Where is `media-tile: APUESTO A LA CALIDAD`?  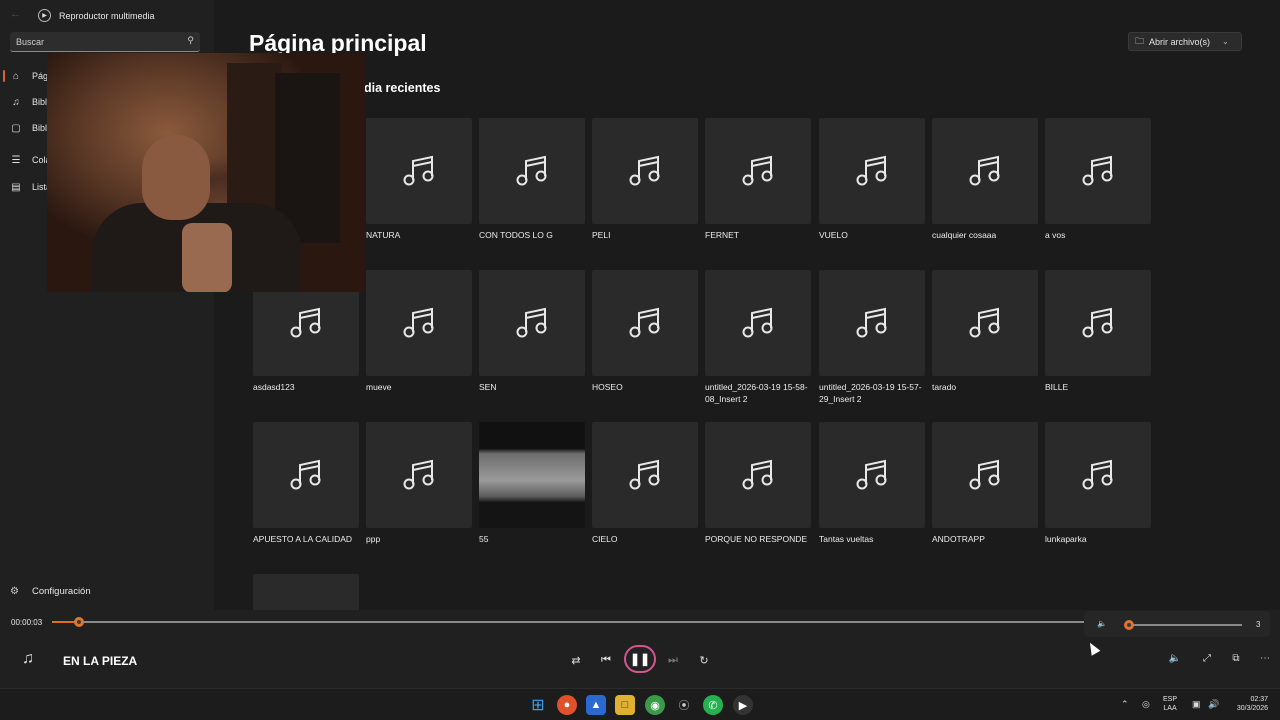
media-tile: APUESTO A LA CALIDAD is located at coordinates (306, 483).